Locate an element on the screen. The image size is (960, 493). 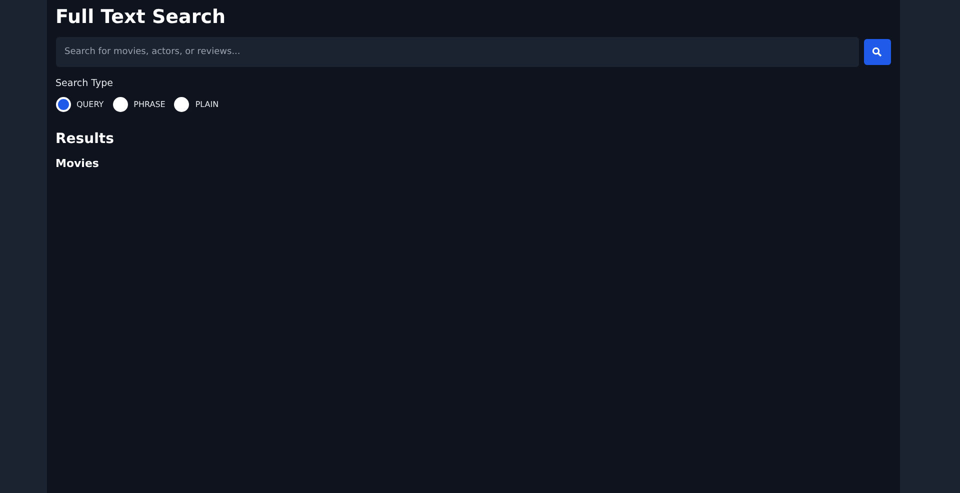
search-button is located at coordinates (877, 52).